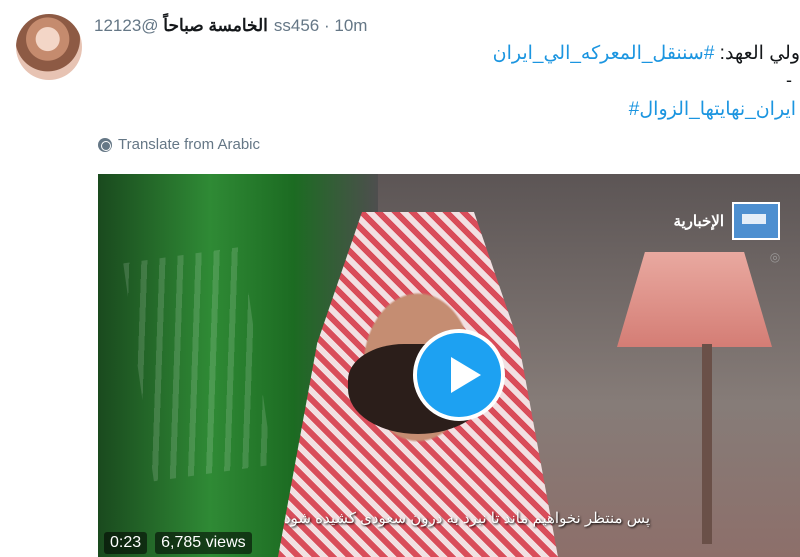  I want to click on play-icon, so click(466, 375).